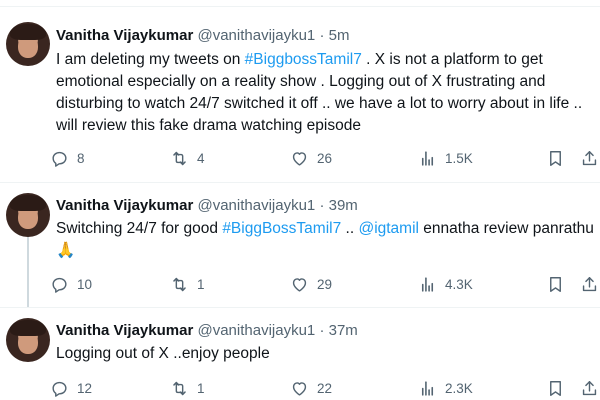 This screenshot has height=400, width=600. What do you see at coordinates (459, 158) in the screenshot?
I see `views-count: 1.5K` at bounding box center [459, 158].